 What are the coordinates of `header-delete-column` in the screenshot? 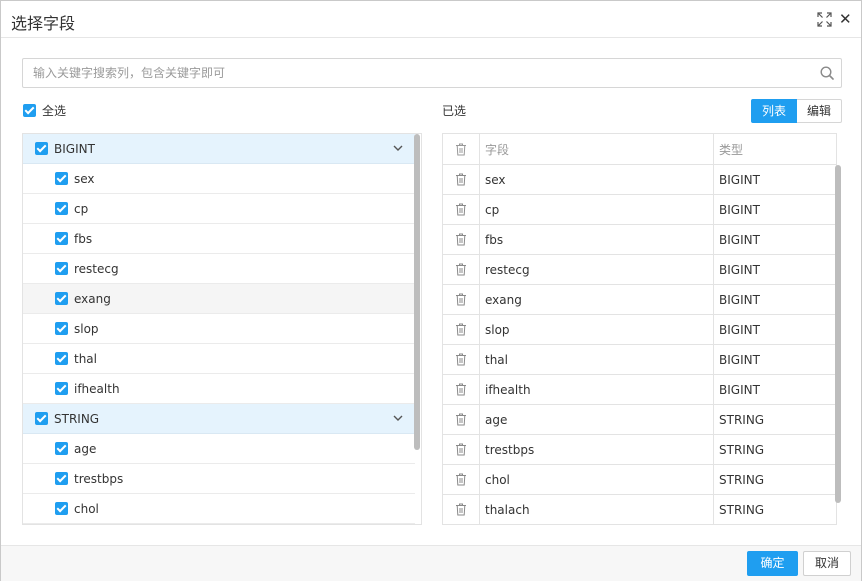 It's located at (461, 149).